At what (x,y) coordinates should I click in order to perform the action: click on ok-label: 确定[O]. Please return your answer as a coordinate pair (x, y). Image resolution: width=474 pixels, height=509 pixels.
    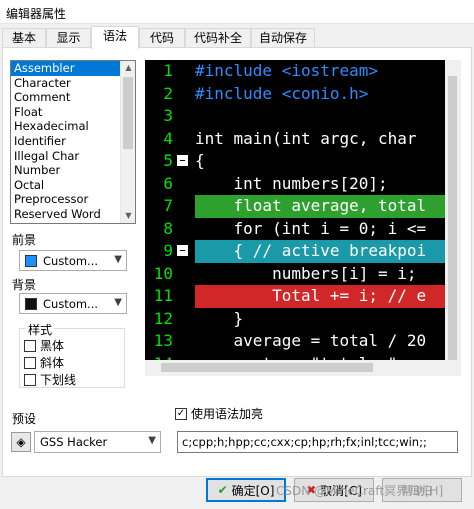
    Looking at the image, I should click on (253, 490).